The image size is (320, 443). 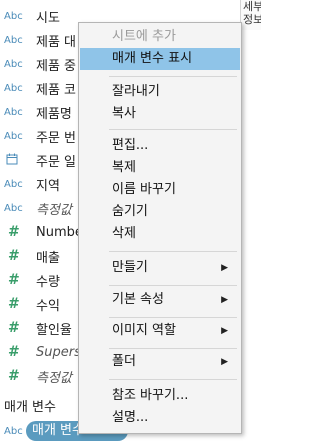 What do you see at coordinates (160, 92) in the screenshot?
I see `menu-item-cut: 잘라내기` at bounding box center [160, 92].